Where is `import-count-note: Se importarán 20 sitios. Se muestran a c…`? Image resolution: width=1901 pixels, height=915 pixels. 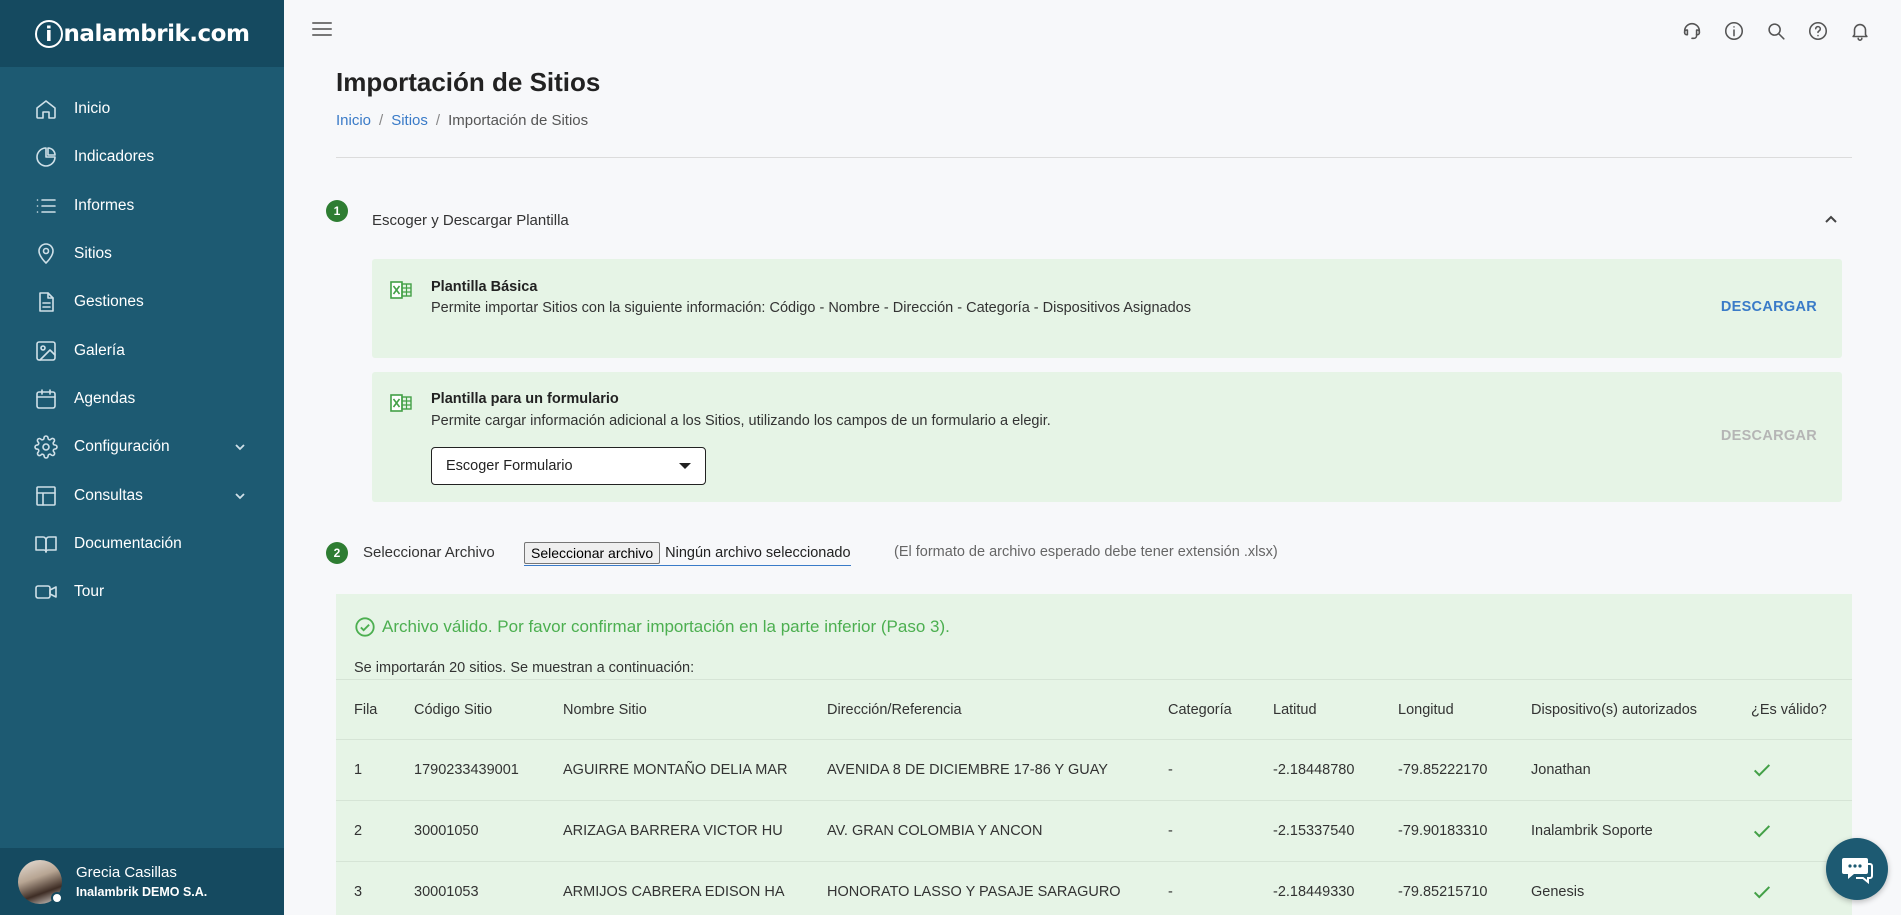 import-count-note: Se importarán 20 sitios. Se muestran a c… is located at coordinates (524, 668).